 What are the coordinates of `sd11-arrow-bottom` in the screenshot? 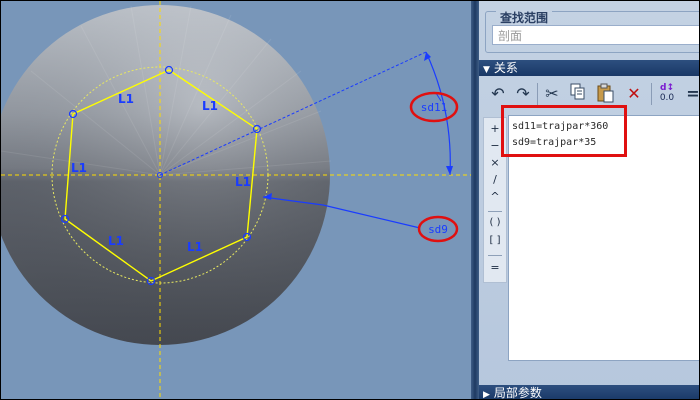 It's located at (449, 170).